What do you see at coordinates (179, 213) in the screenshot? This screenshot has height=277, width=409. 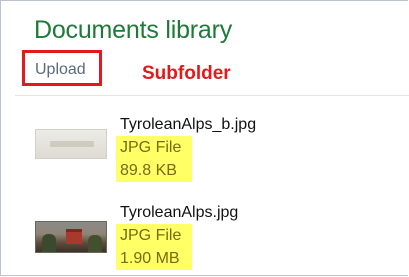 I see `file-name: TyroleanAlps.jpg` at bounding box center [179, 213].